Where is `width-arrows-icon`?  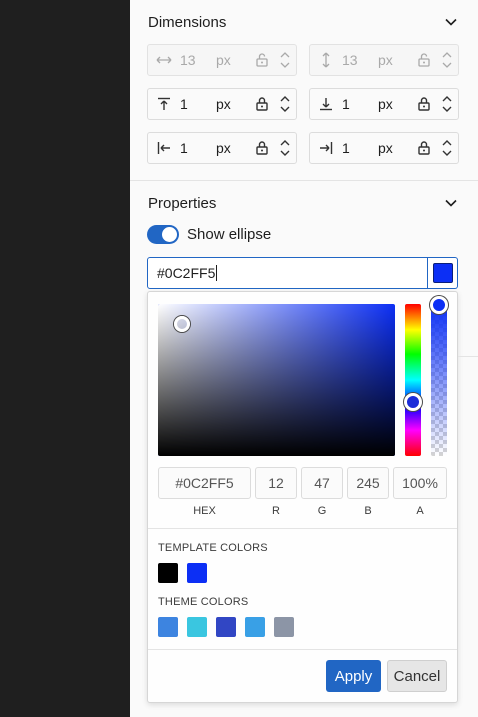
width-arrows-icon is located at coordinates (164, 60).